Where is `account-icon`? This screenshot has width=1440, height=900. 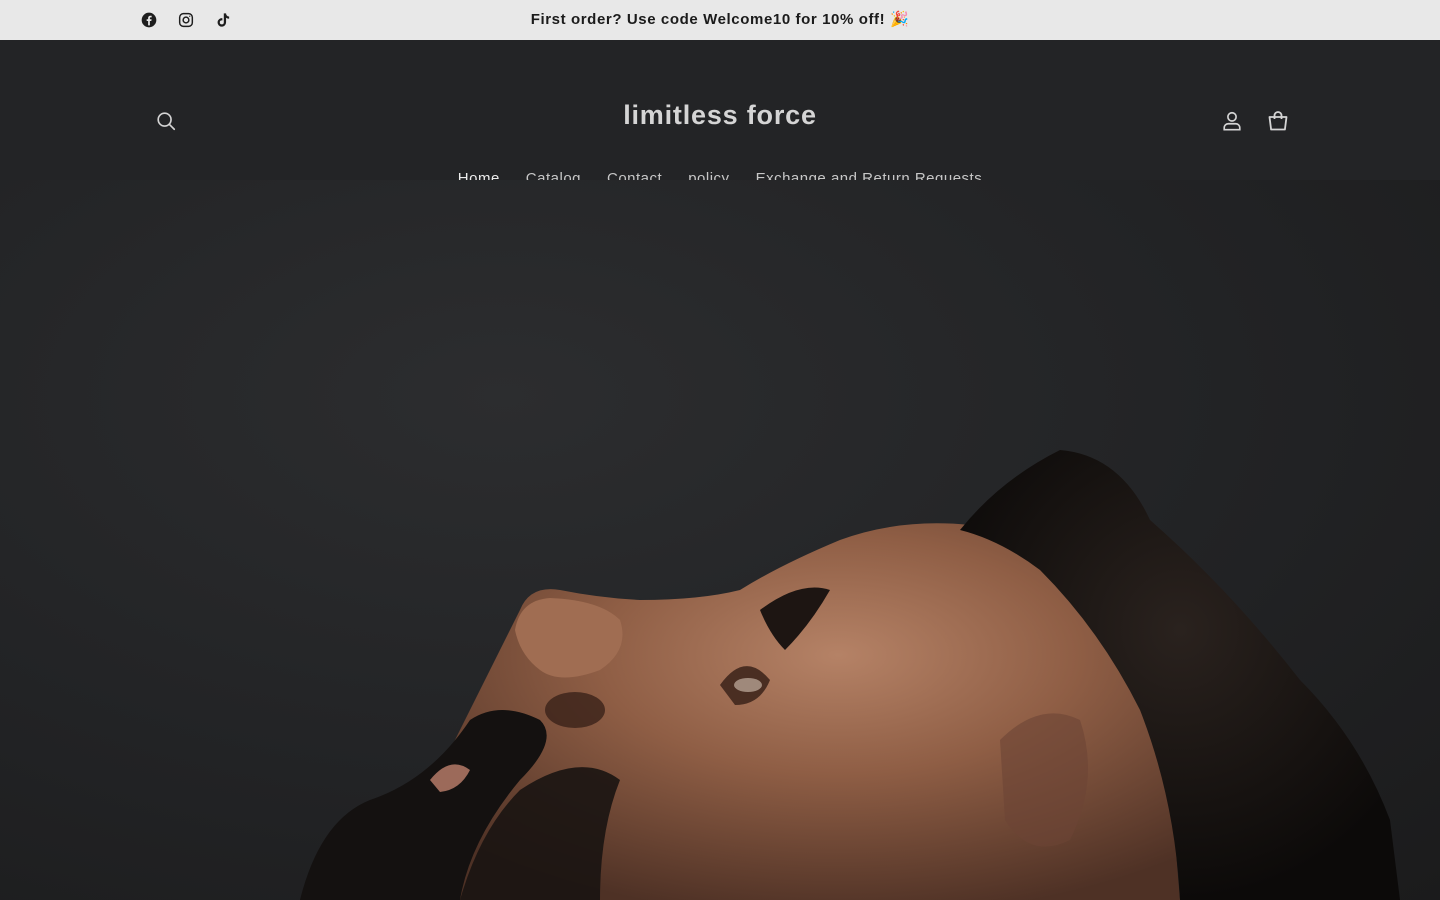
account-icon is located at coordinates (1232, 123).